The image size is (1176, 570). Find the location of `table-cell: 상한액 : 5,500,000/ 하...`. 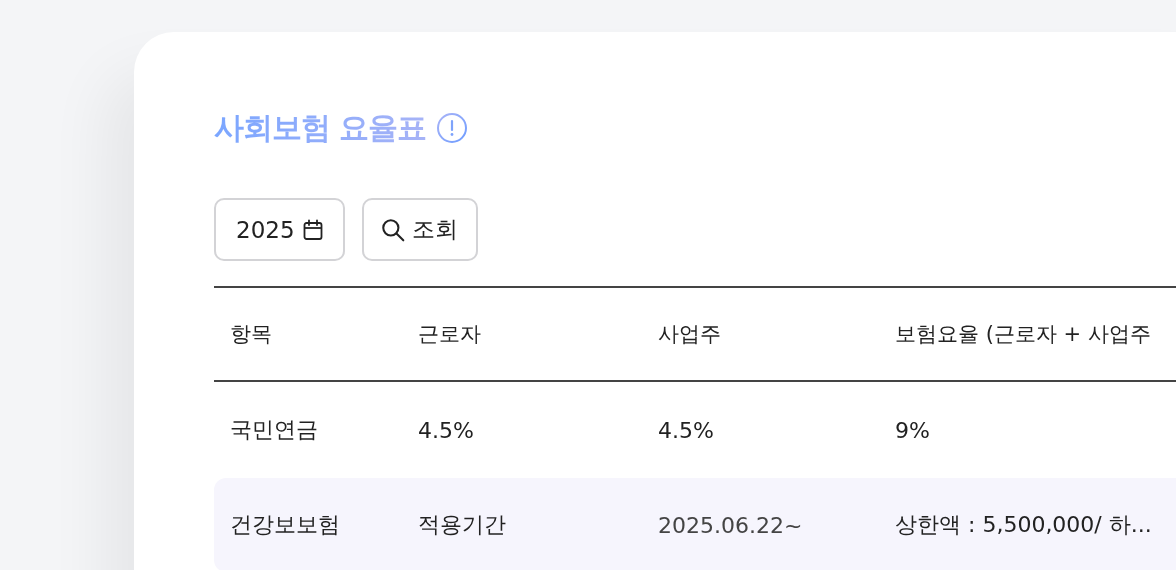

table-cell: 상한액 : 5,500,000/ 하... is located at coordinates (1027, 524).